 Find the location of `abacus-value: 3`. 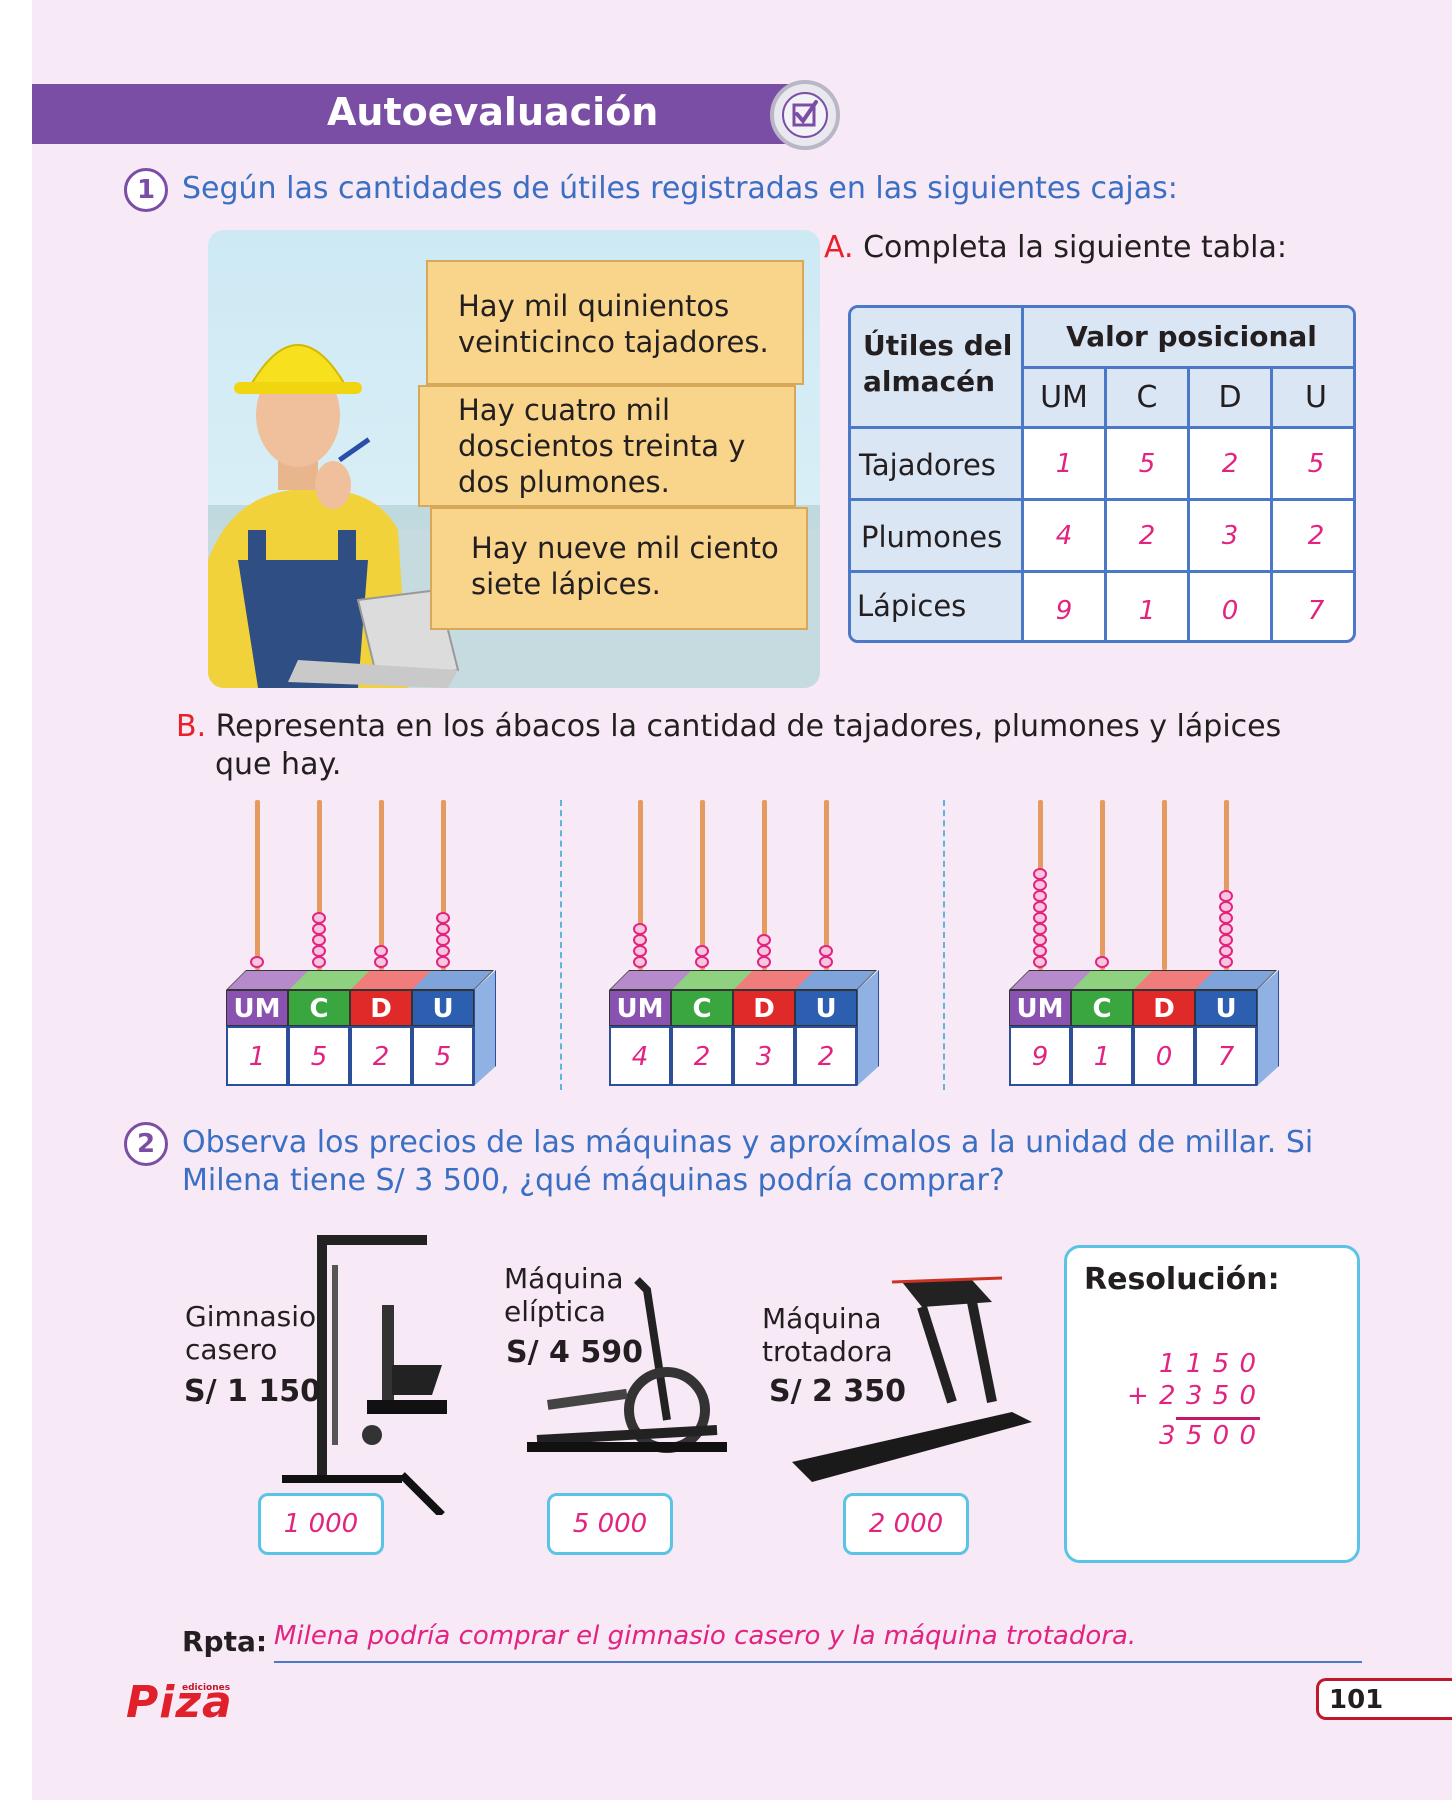

abacus-value: 3 is located at coordinates (764, 1056).